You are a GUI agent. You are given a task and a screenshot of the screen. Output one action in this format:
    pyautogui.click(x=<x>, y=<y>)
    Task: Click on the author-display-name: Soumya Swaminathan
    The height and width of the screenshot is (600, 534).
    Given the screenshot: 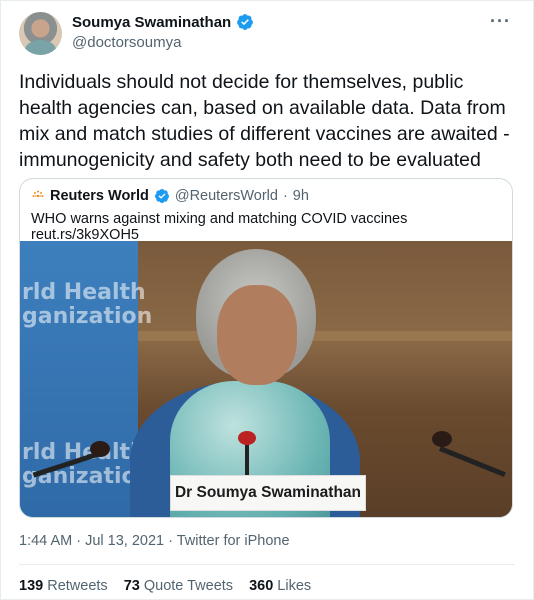 What is the action you would take?
    pyautogui.click(x=151, y=22)
    